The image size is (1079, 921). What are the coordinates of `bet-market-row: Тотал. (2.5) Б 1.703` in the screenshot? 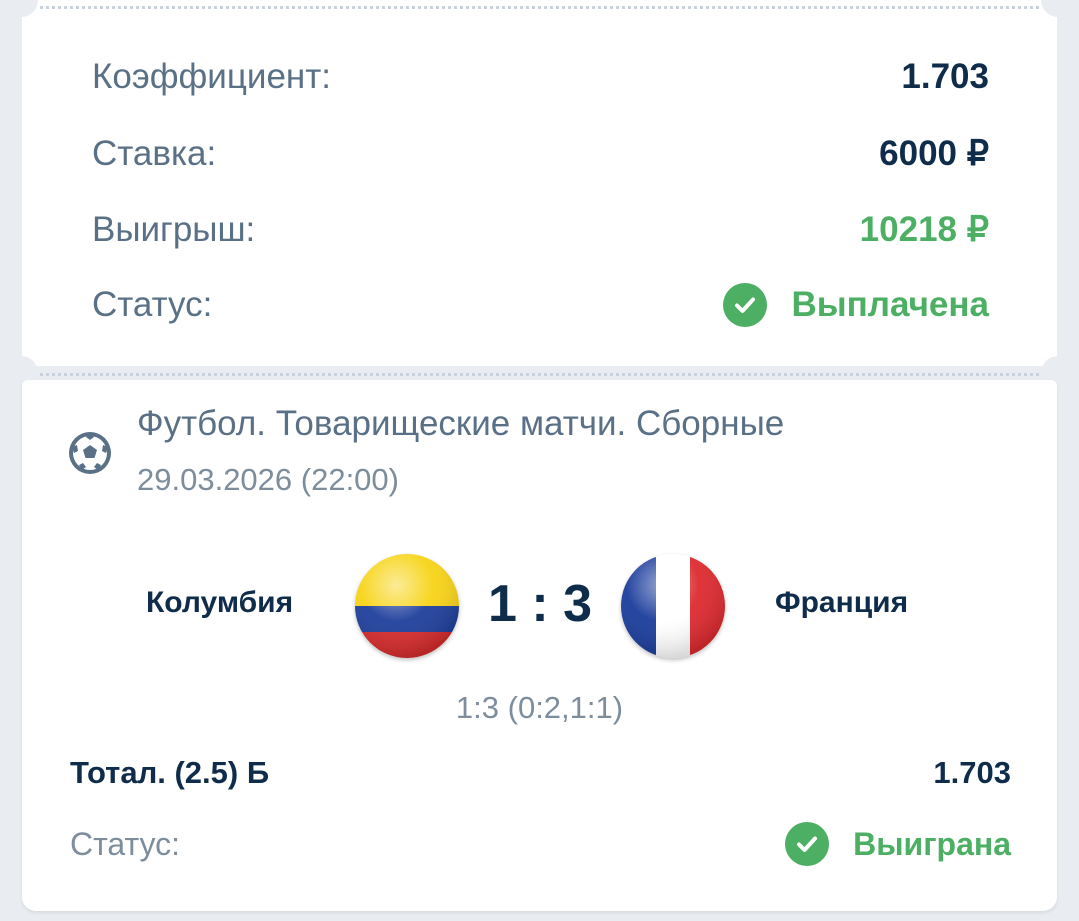 It's located at (540, 773).